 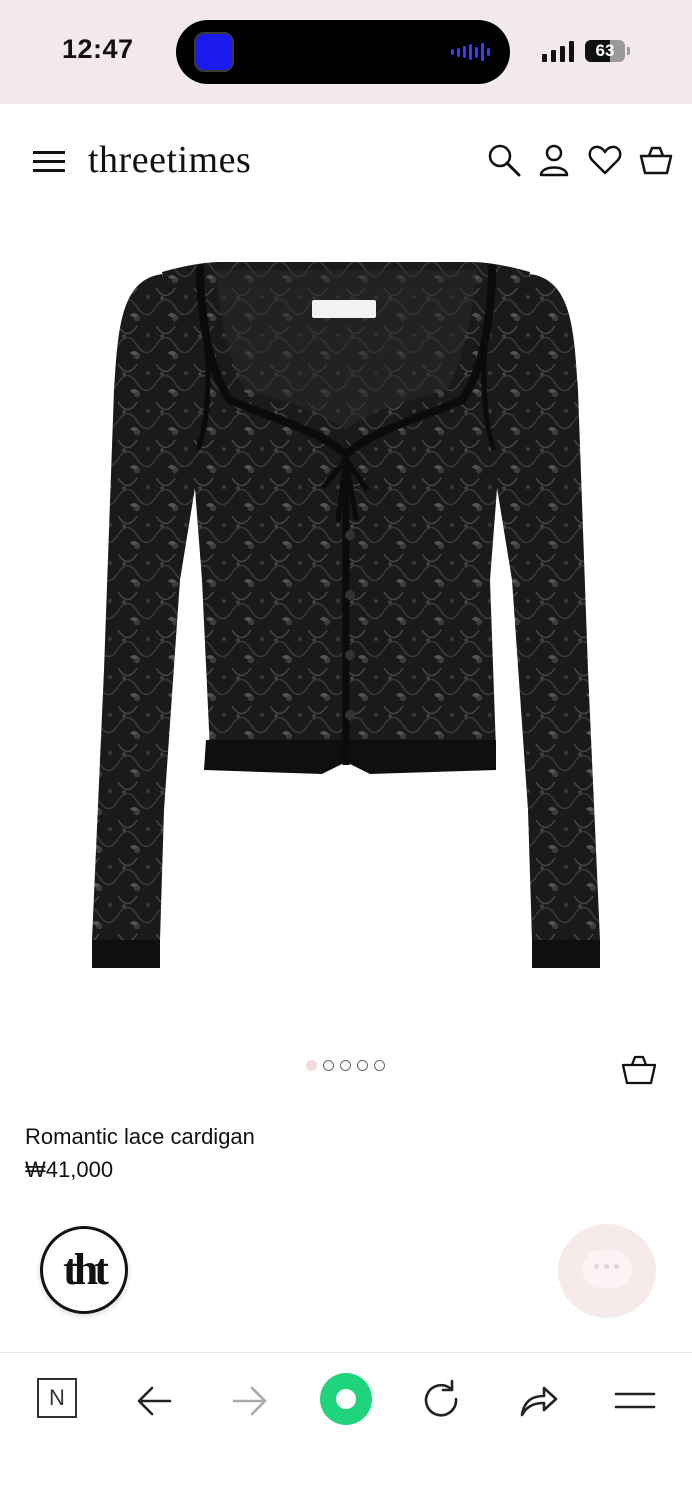 I want to click on site-header: threetimes, so click(x=346, y=159).